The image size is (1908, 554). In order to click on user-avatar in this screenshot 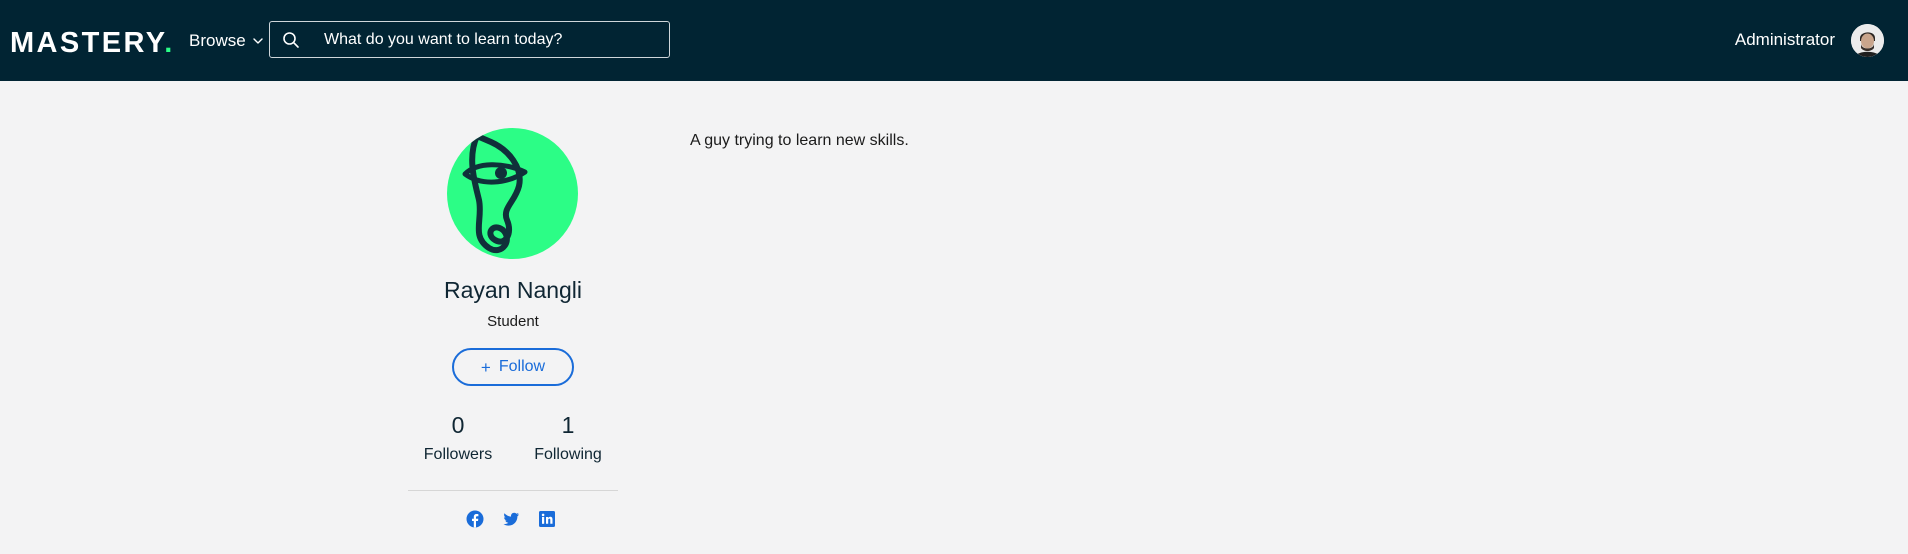, I will do `click(1867, 40)`.